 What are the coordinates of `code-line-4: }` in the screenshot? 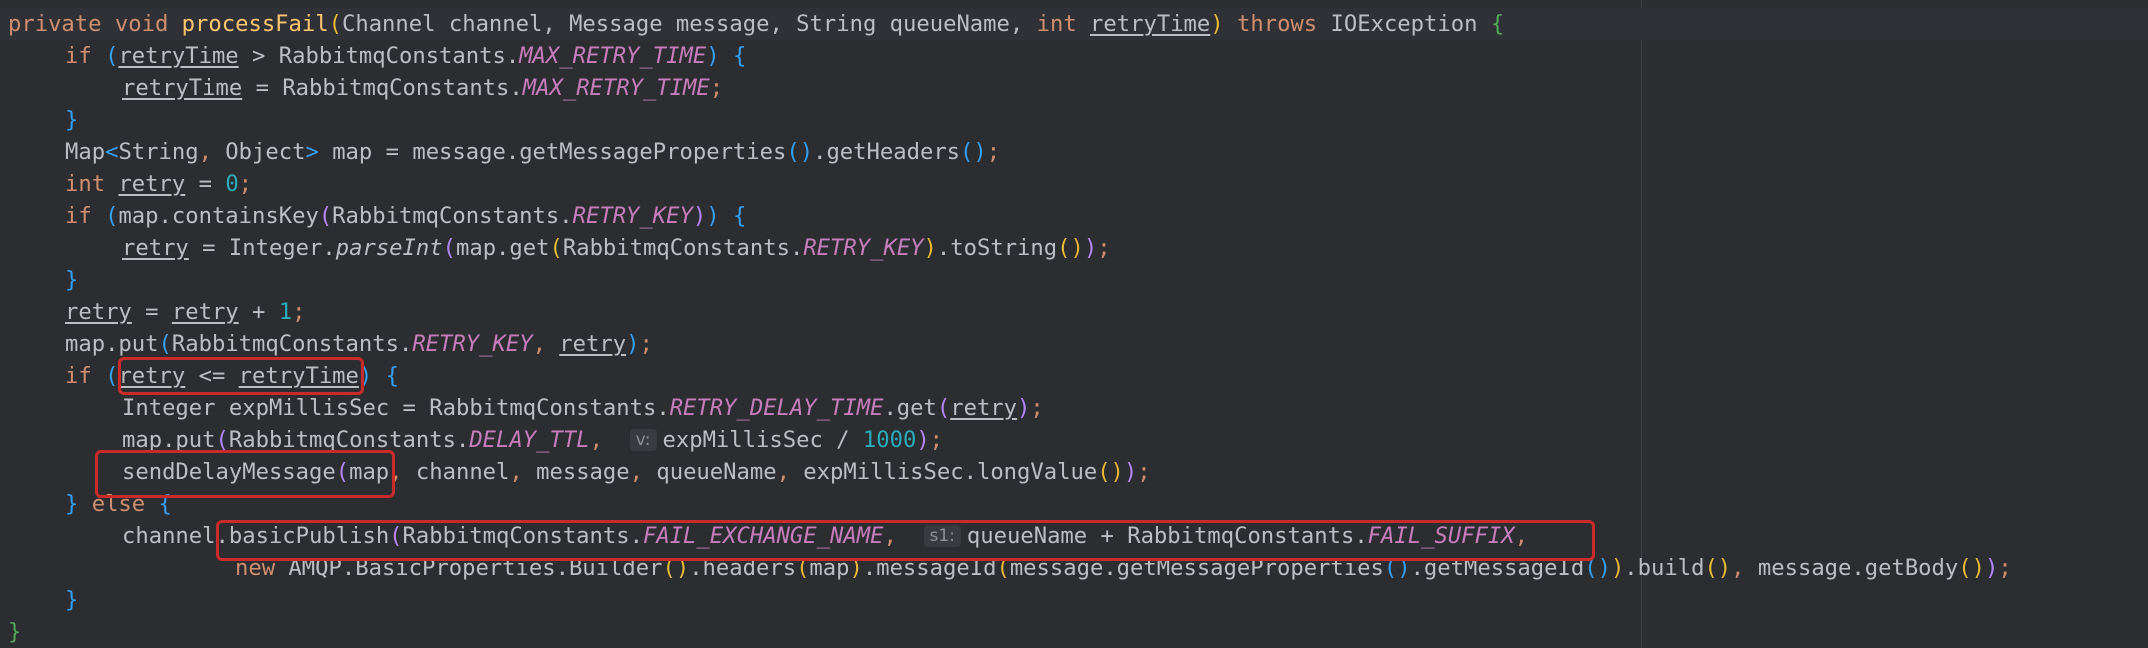 It's located at (39, 120).